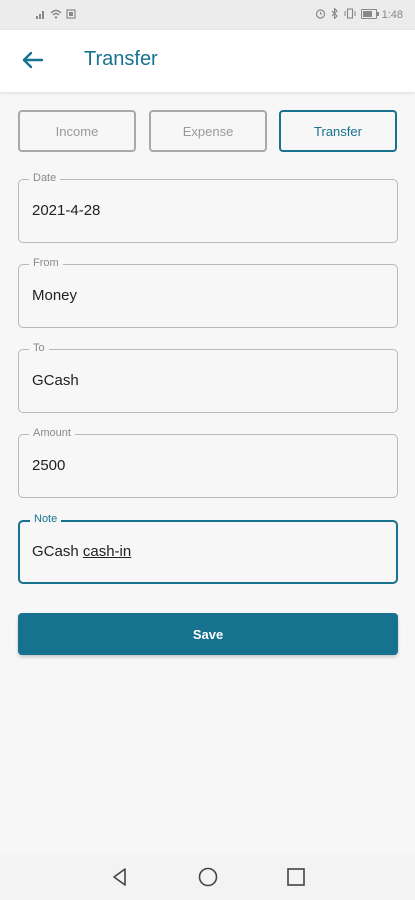 The image size is (415, 900). I want to click on nav-home-button, so click(208, 877).